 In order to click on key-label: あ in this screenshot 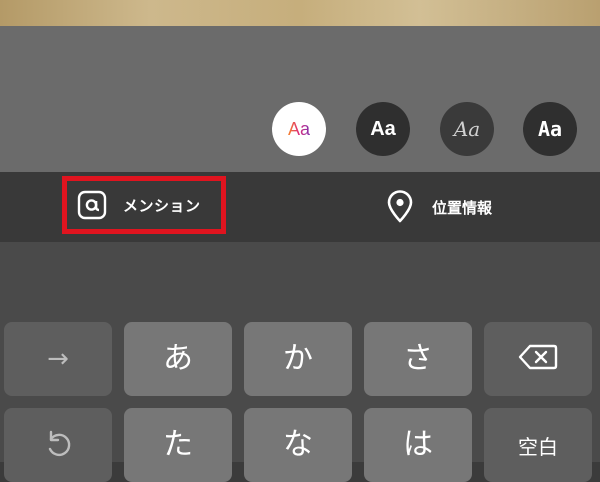, I will do `click(178, 358)`.